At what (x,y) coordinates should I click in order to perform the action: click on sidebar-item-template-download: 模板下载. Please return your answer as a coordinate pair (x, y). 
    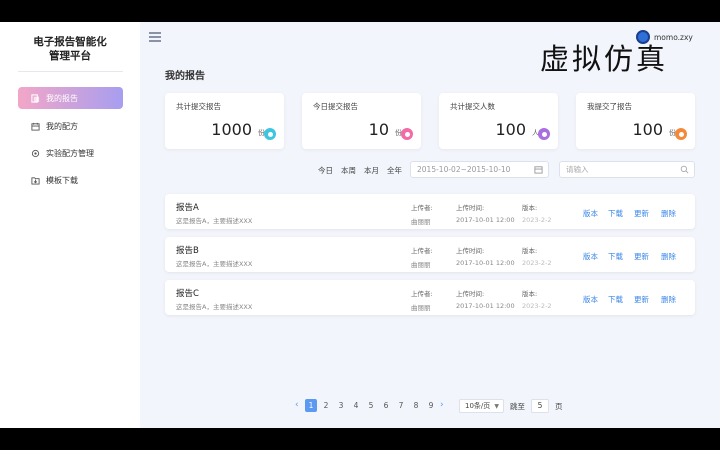
    Looking at the image, I should click on (70, 180).